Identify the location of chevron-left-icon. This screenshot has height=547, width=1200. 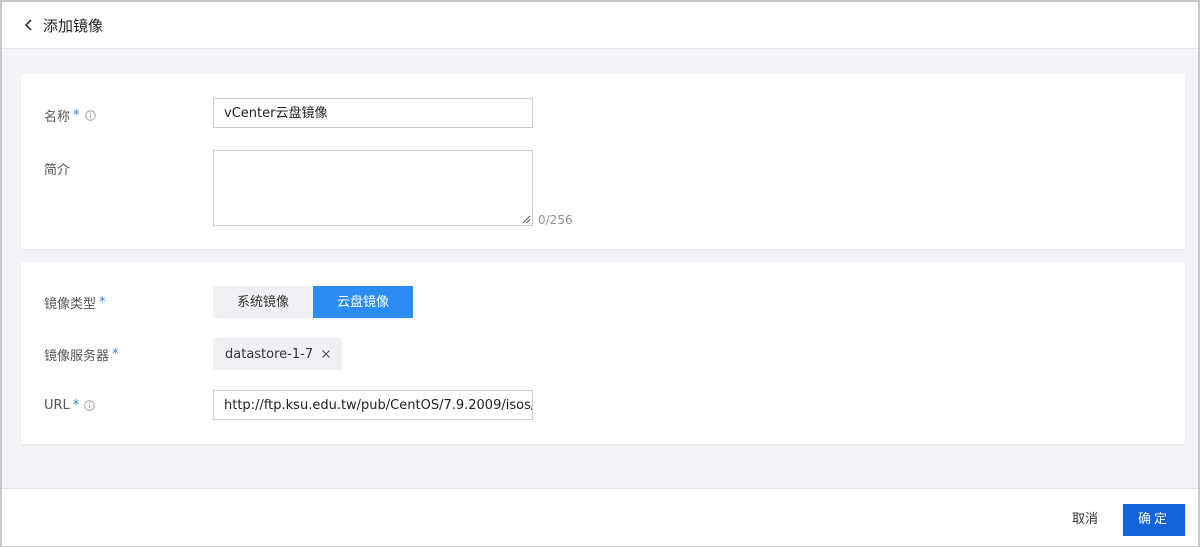
(28, 25).